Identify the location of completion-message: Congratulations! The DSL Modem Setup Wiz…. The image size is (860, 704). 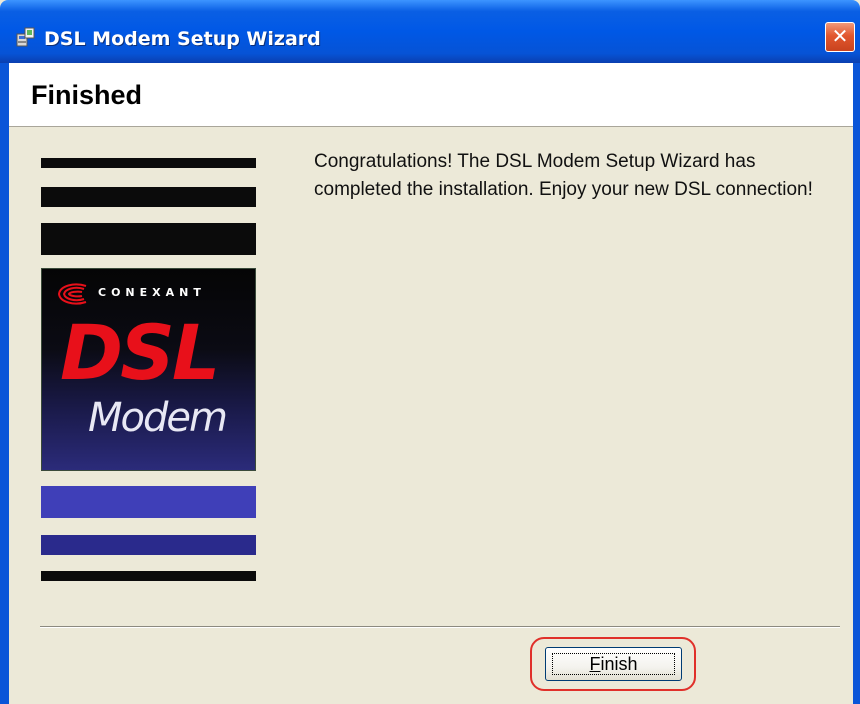
(563, 175).